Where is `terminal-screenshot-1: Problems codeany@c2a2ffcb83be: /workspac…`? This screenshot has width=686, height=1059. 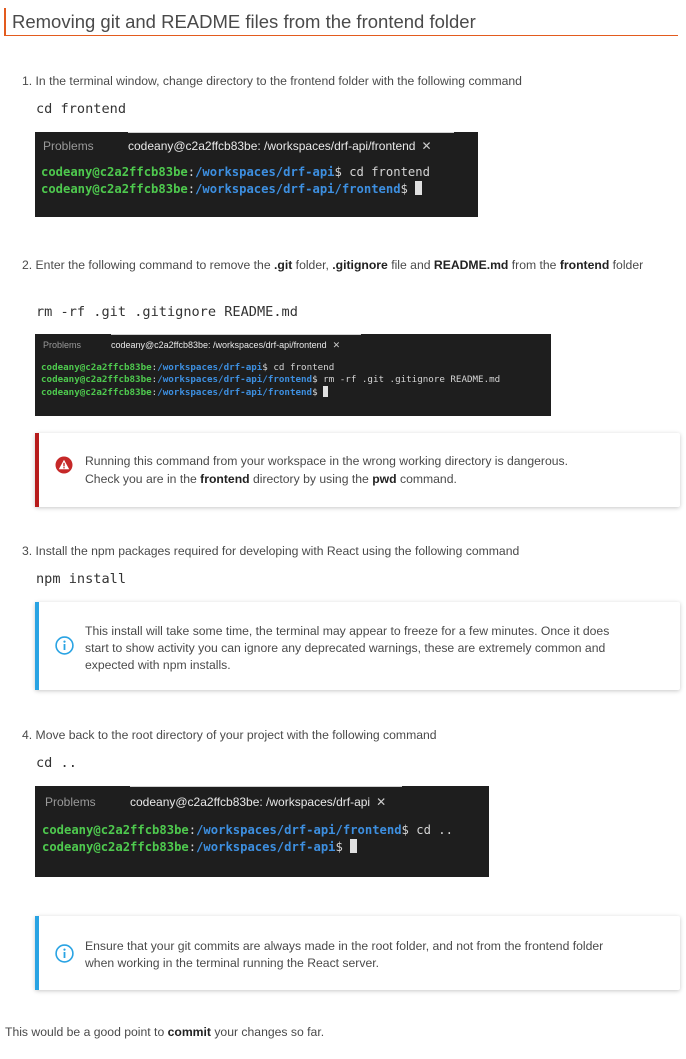
terminal-screenshot-1: Problems codeany@c2a2ffcb83be: /workspac… is located at coordinates (256, 174).